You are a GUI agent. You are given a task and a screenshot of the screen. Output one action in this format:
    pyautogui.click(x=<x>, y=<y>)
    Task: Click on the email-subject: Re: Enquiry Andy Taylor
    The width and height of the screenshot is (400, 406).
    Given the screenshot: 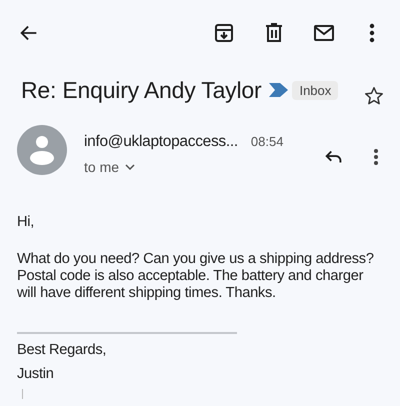 What is the action you would take?
    pyautogui.click(x=141, y=90)
    